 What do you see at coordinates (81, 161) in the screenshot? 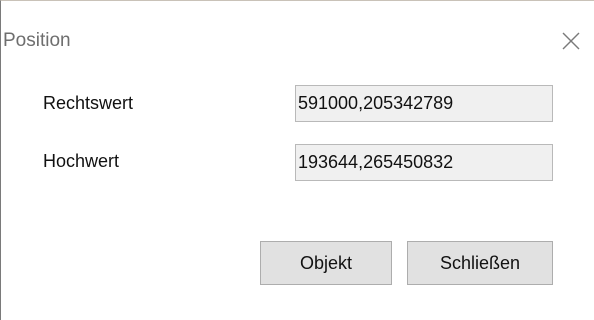
I see `hochwert-label: Hochwert` at bounding box center [81, 161].